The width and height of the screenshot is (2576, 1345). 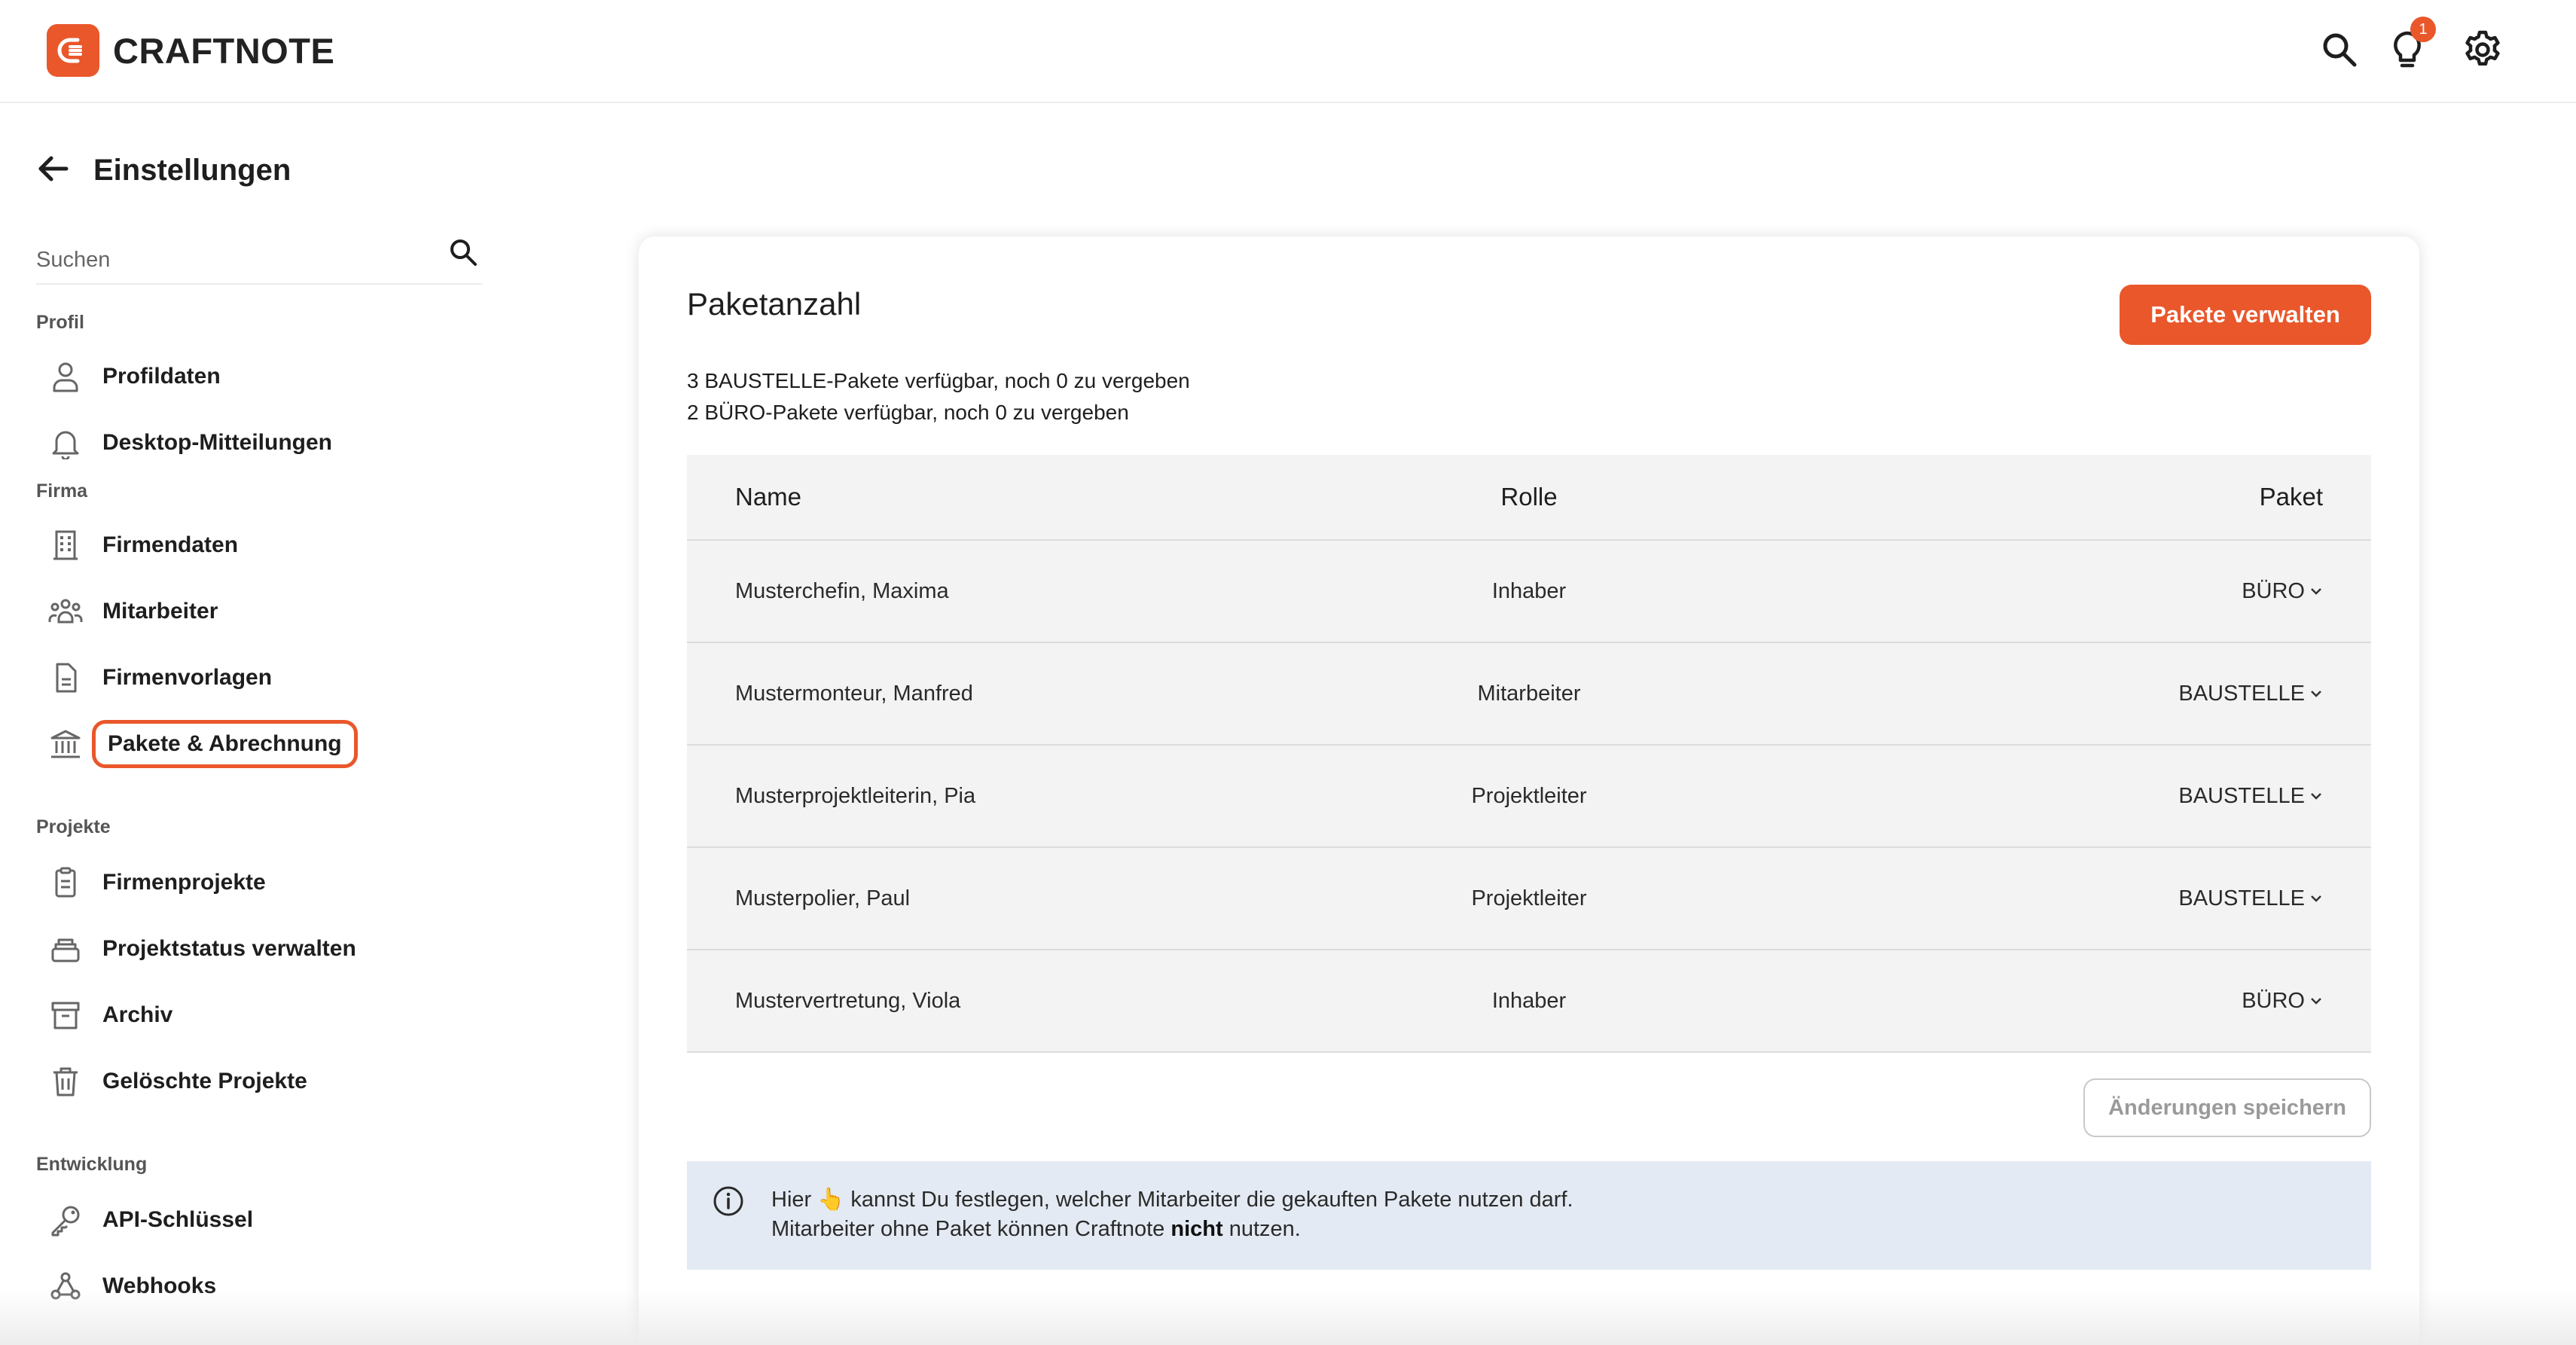 I want to click on info-icon, so click(x=729, y=1201).